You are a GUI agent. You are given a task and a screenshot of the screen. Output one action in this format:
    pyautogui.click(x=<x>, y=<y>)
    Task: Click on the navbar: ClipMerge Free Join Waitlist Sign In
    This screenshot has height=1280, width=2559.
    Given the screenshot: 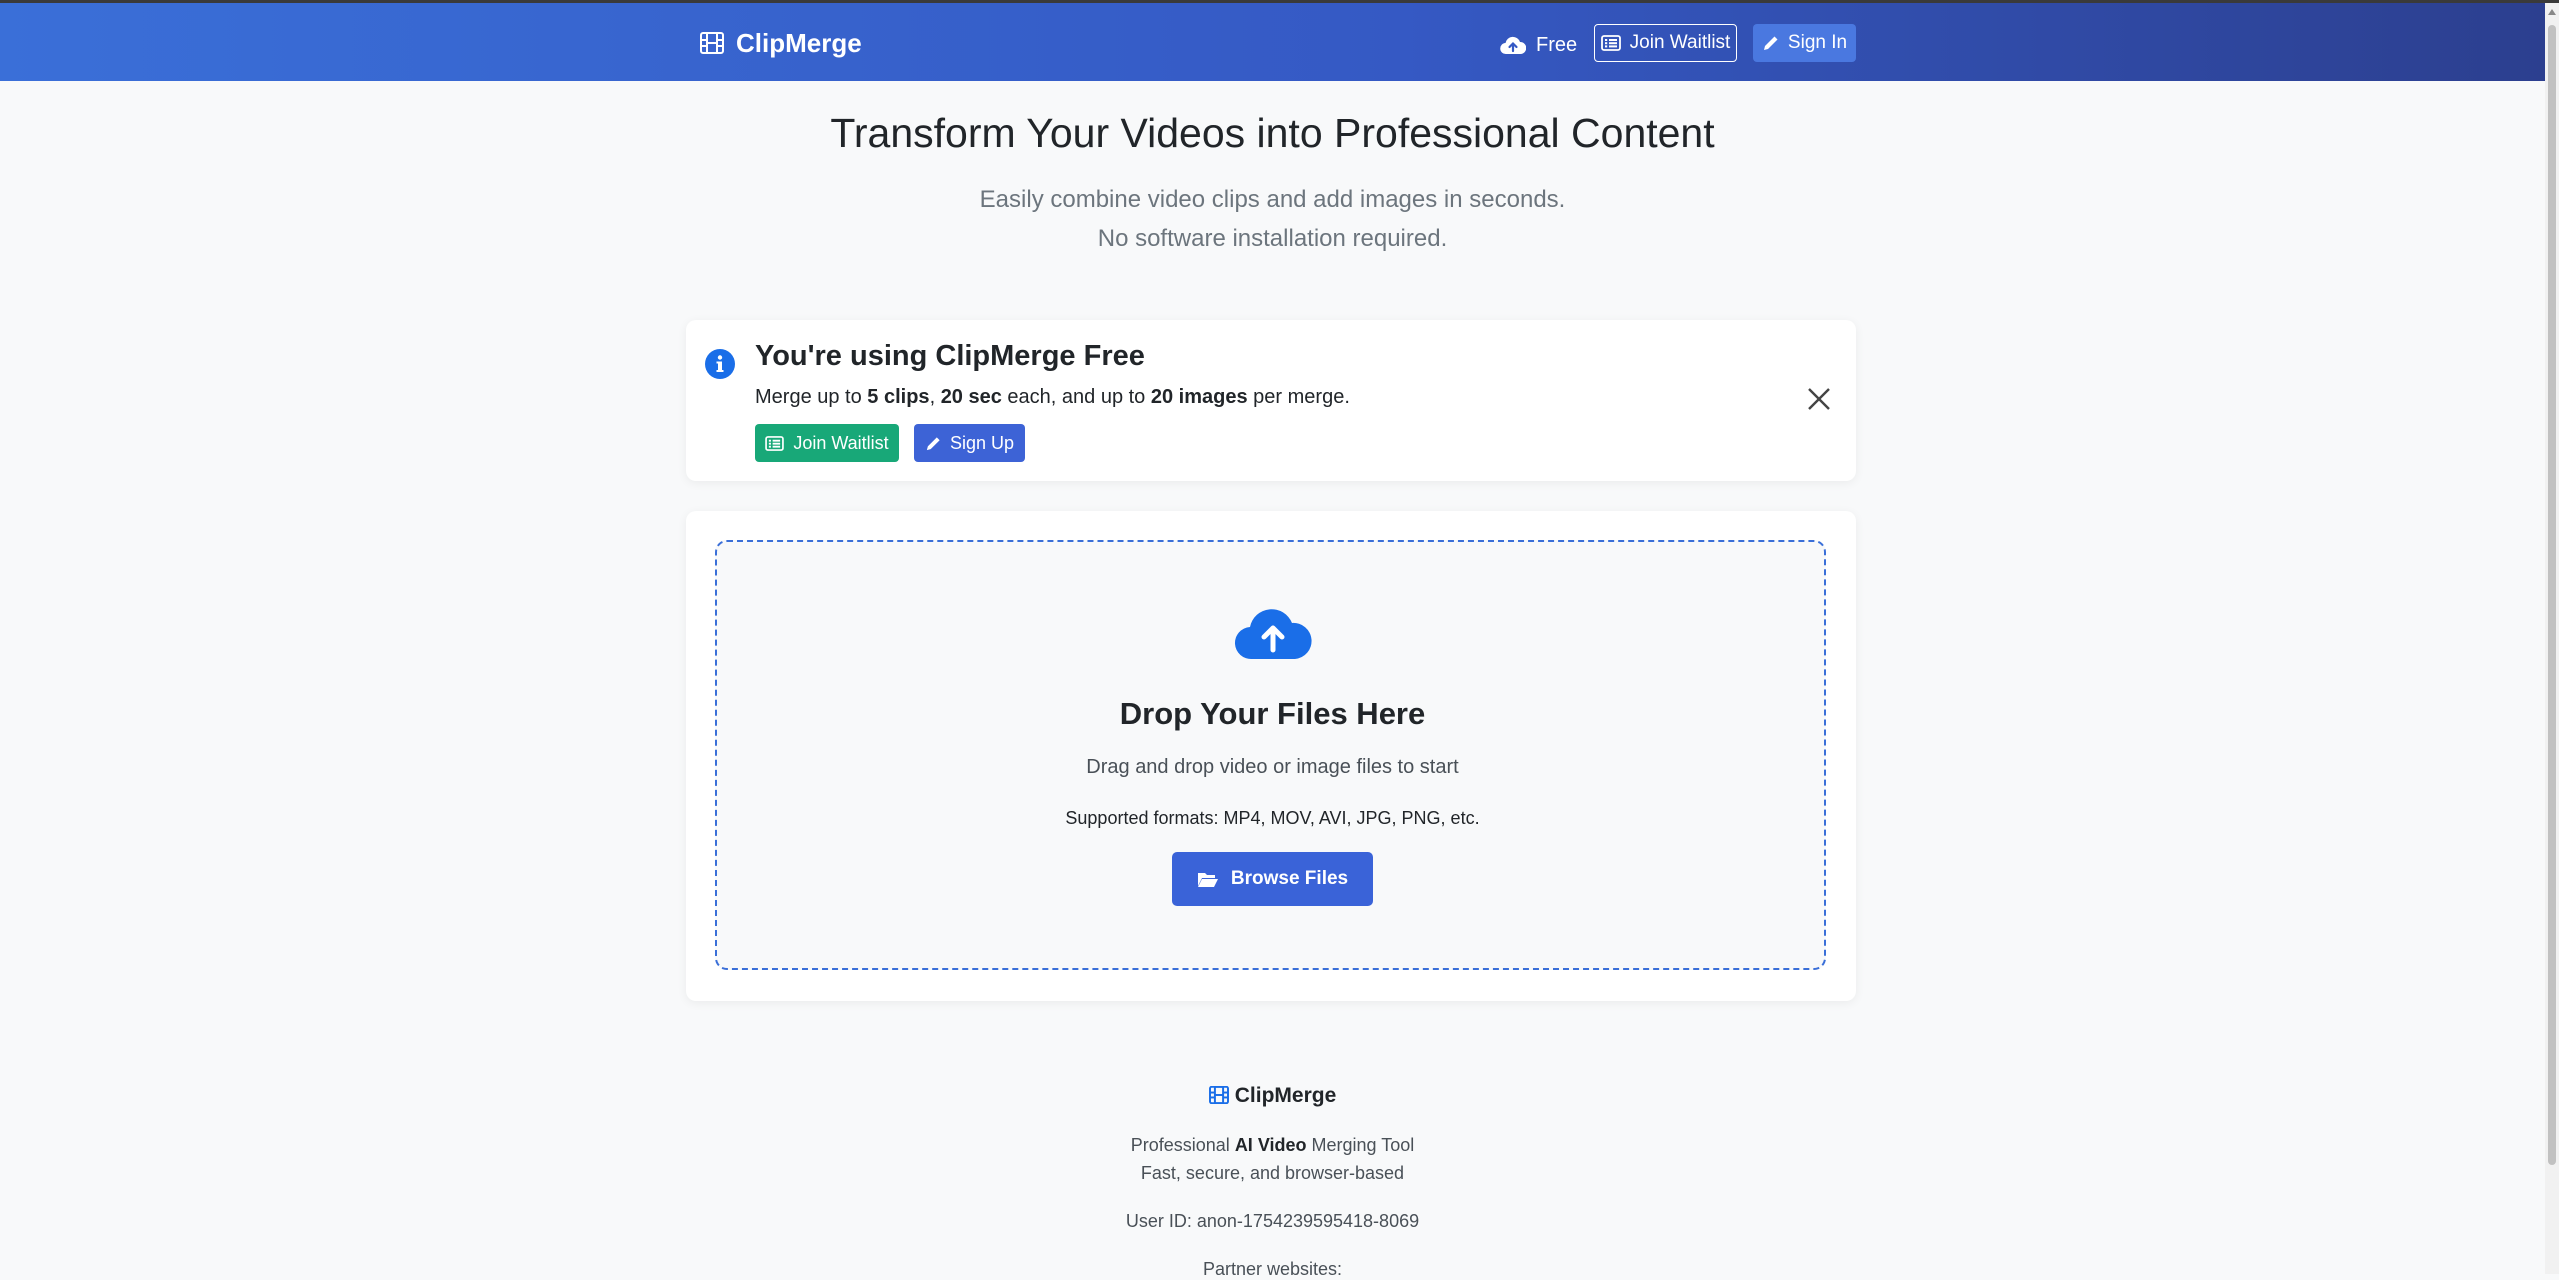 What is the action you would take?
    pyautogui.click(x=1272, y=42)
    